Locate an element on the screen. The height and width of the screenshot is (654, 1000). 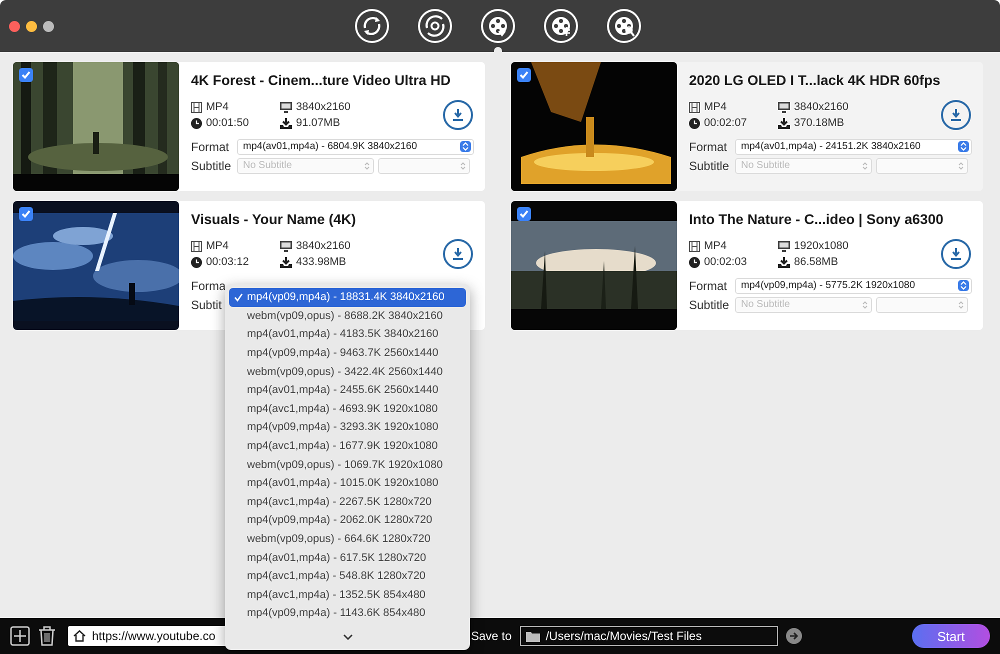
format-option: mp4(avc1,mp4a) - 1677.9K 1920x1080 is located at coordinates (347, 446).